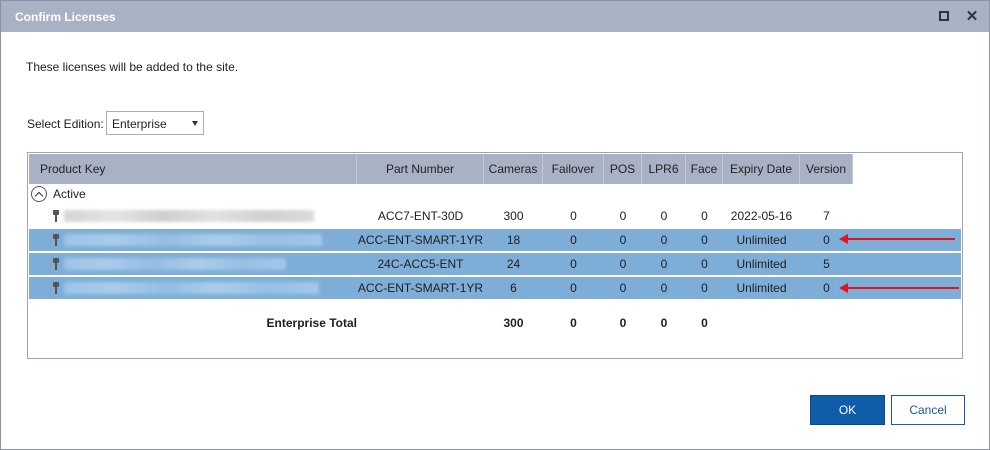 Image resolution: width=990 pixels, height=450 pixels. What do you see at coordinates (623, 323) in the screenshot?
I see `total-pos: 0` at bounding box center [623, 323].